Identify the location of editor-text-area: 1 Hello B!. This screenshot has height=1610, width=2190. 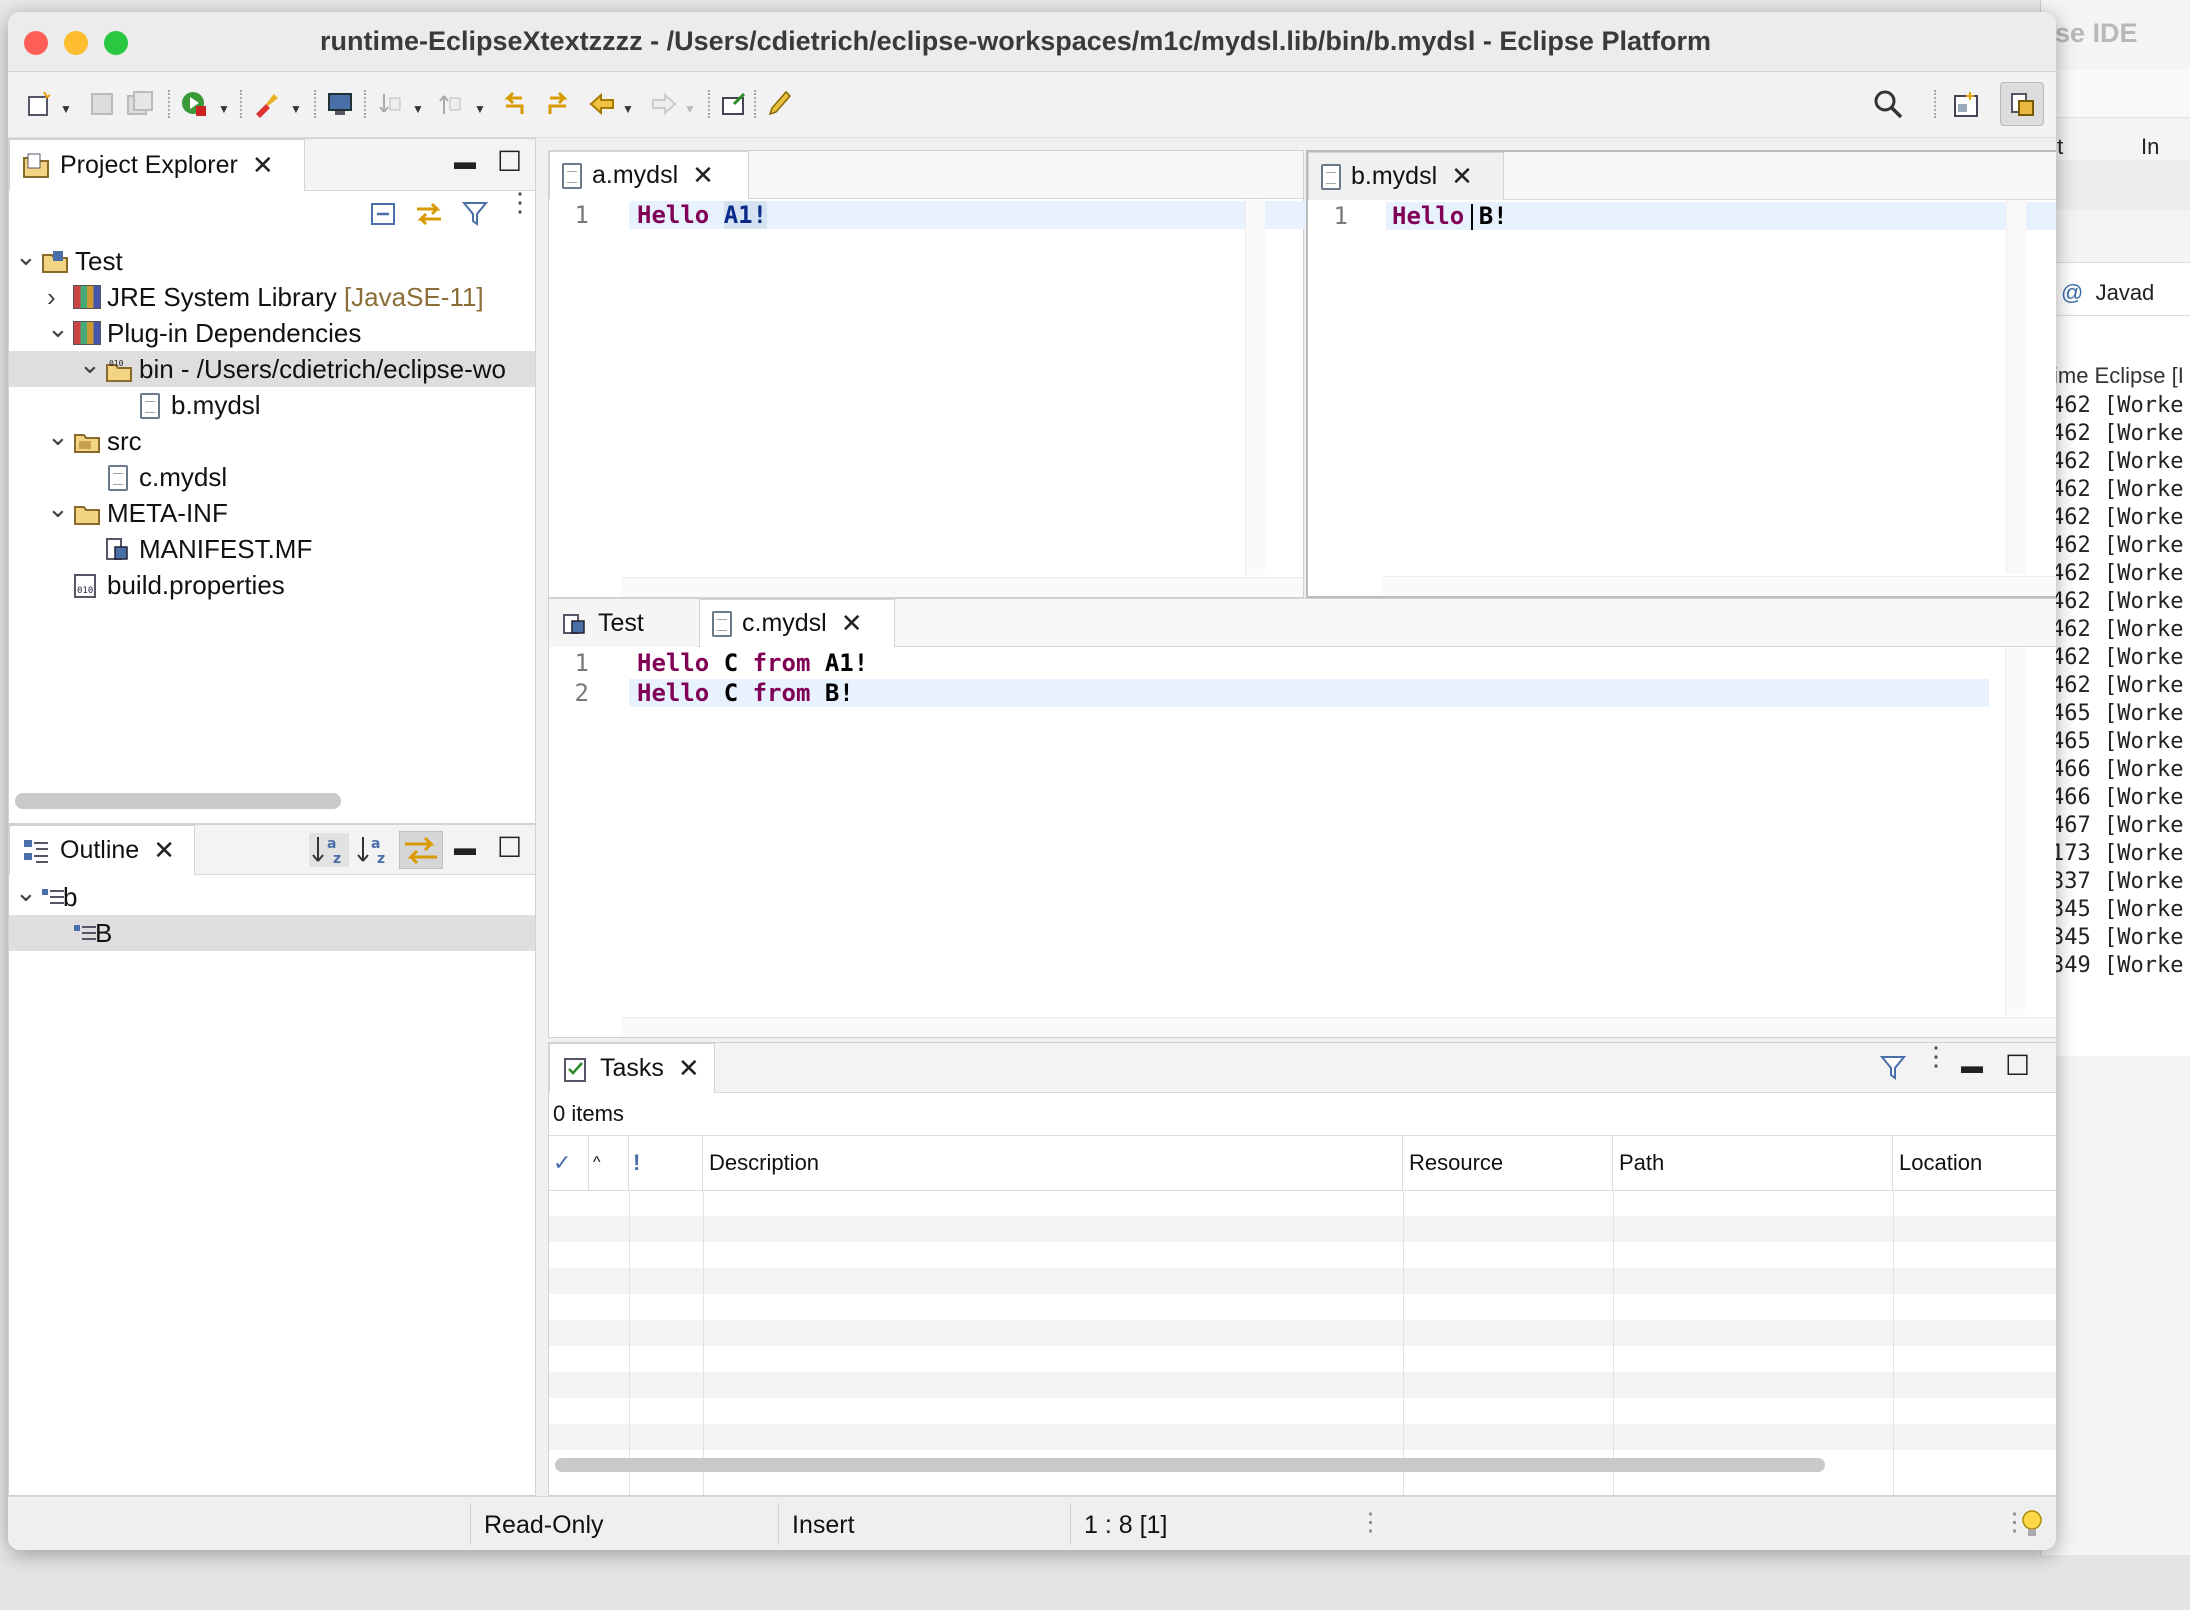
(1682, 398).